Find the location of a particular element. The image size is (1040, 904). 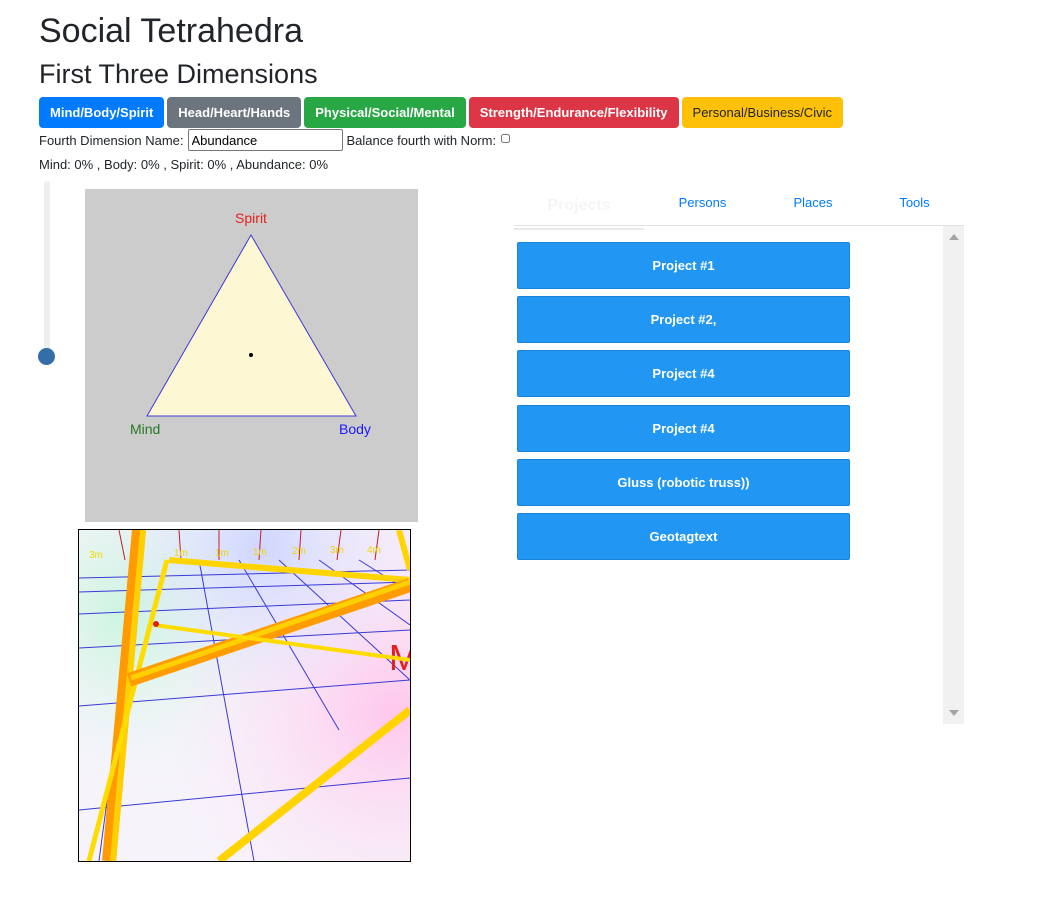

fourth-dimension-label: Fourth Dimension Name: is located at coordinates (111, 140).